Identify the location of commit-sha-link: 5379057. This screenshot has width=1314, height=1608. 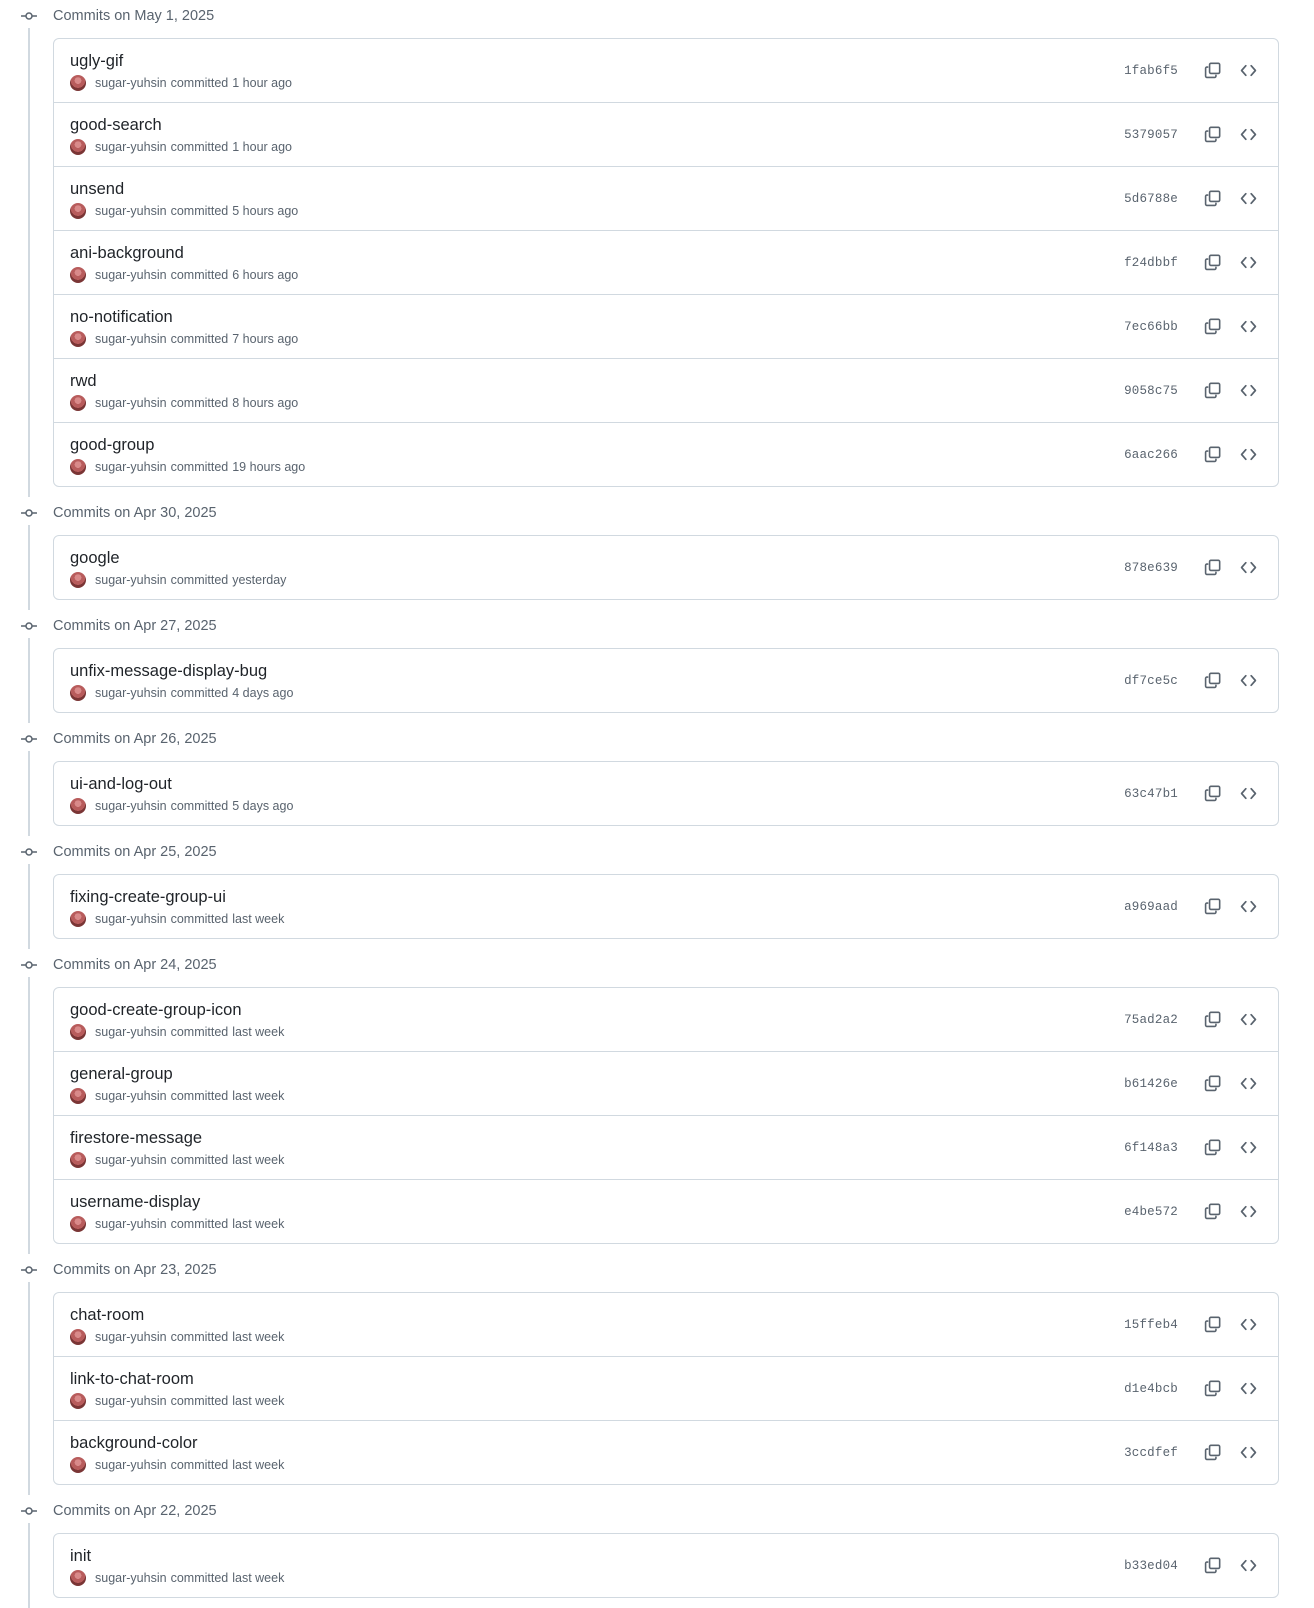
(1151, 135).